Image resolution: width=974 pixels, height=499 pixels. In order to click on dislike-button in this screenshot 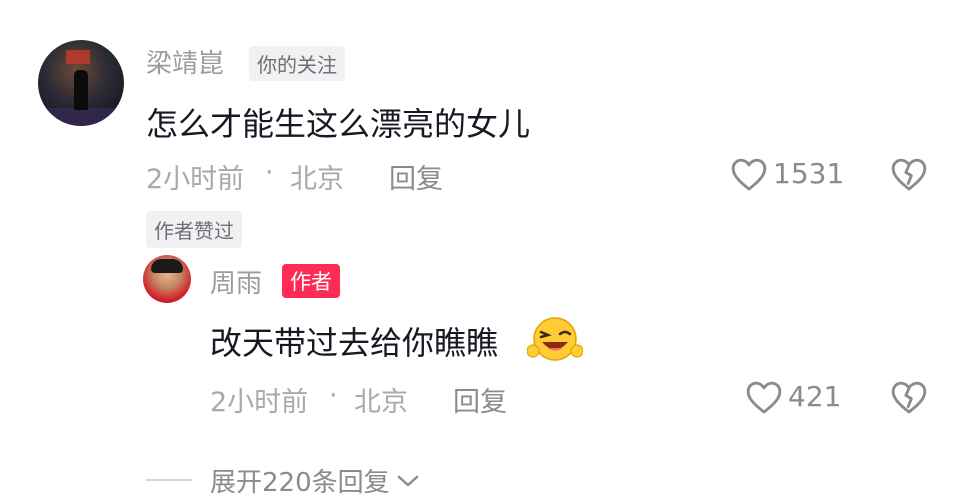, I will do `click(909, 174)`.